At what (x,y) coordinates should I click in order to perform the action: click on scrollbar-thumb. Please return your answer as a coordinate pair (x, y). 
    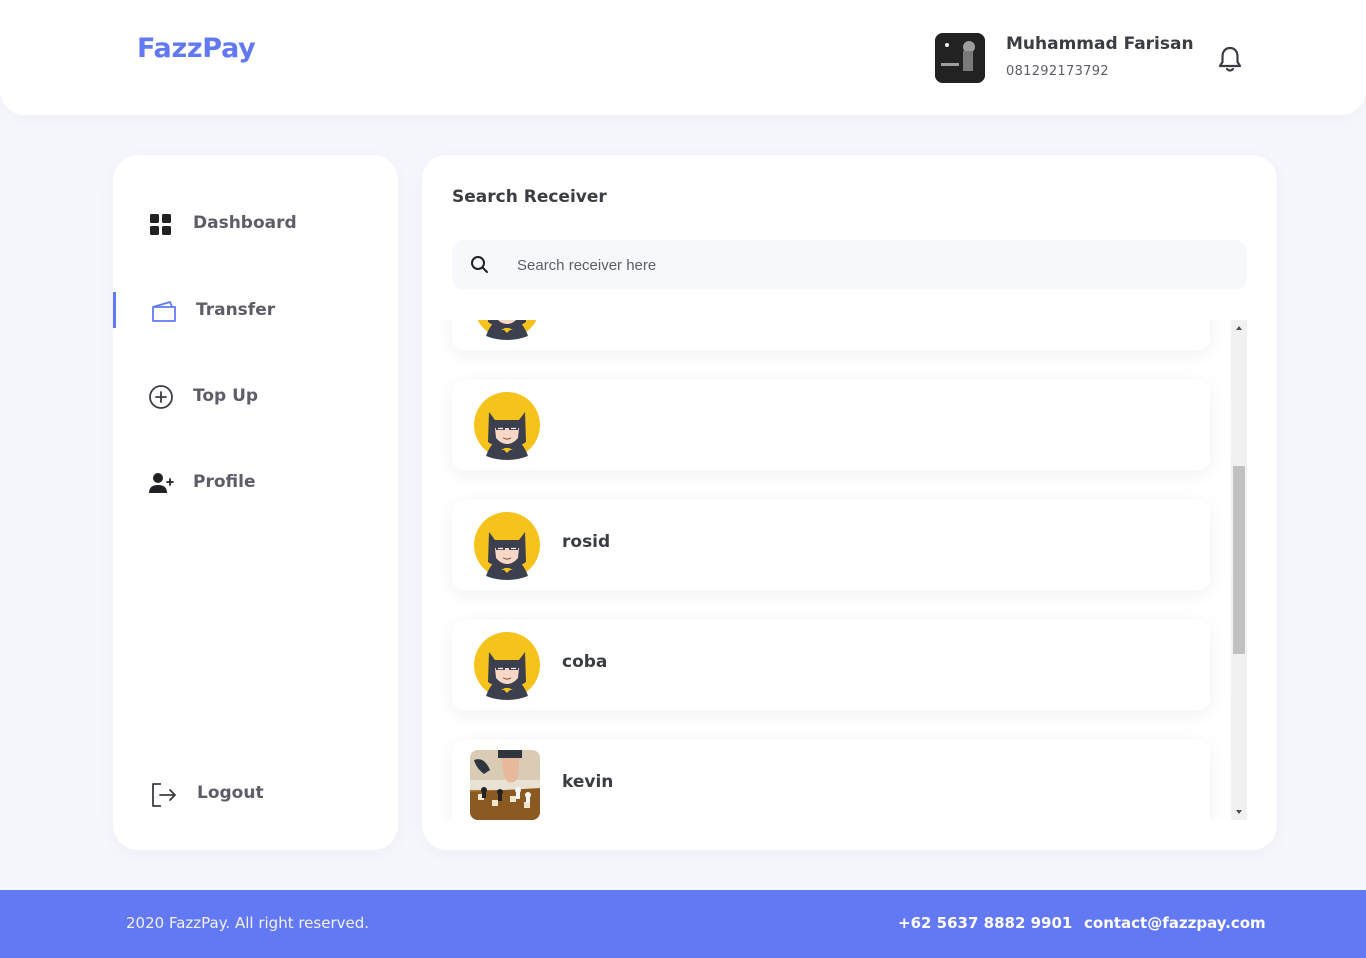
    Looking at the image, I should click on (1239, 560).